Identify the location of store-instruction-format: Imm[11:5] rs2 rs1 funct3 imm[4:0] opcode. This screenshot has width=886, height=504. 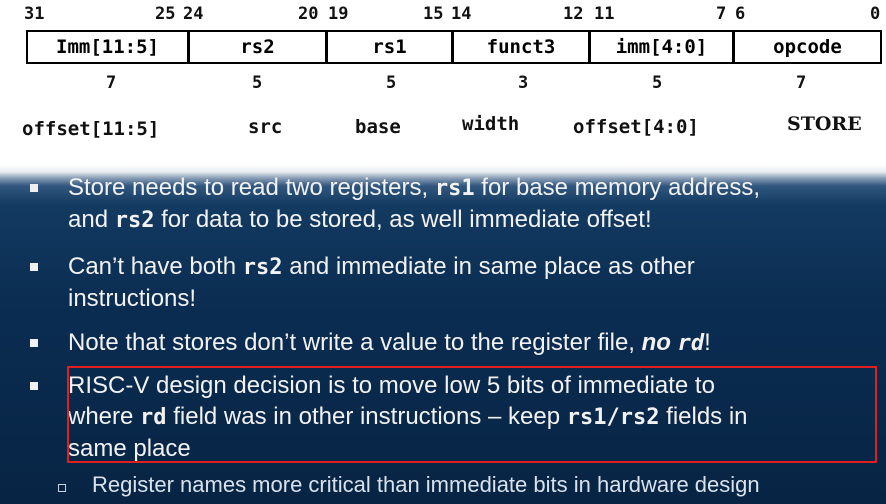
(454, 47).